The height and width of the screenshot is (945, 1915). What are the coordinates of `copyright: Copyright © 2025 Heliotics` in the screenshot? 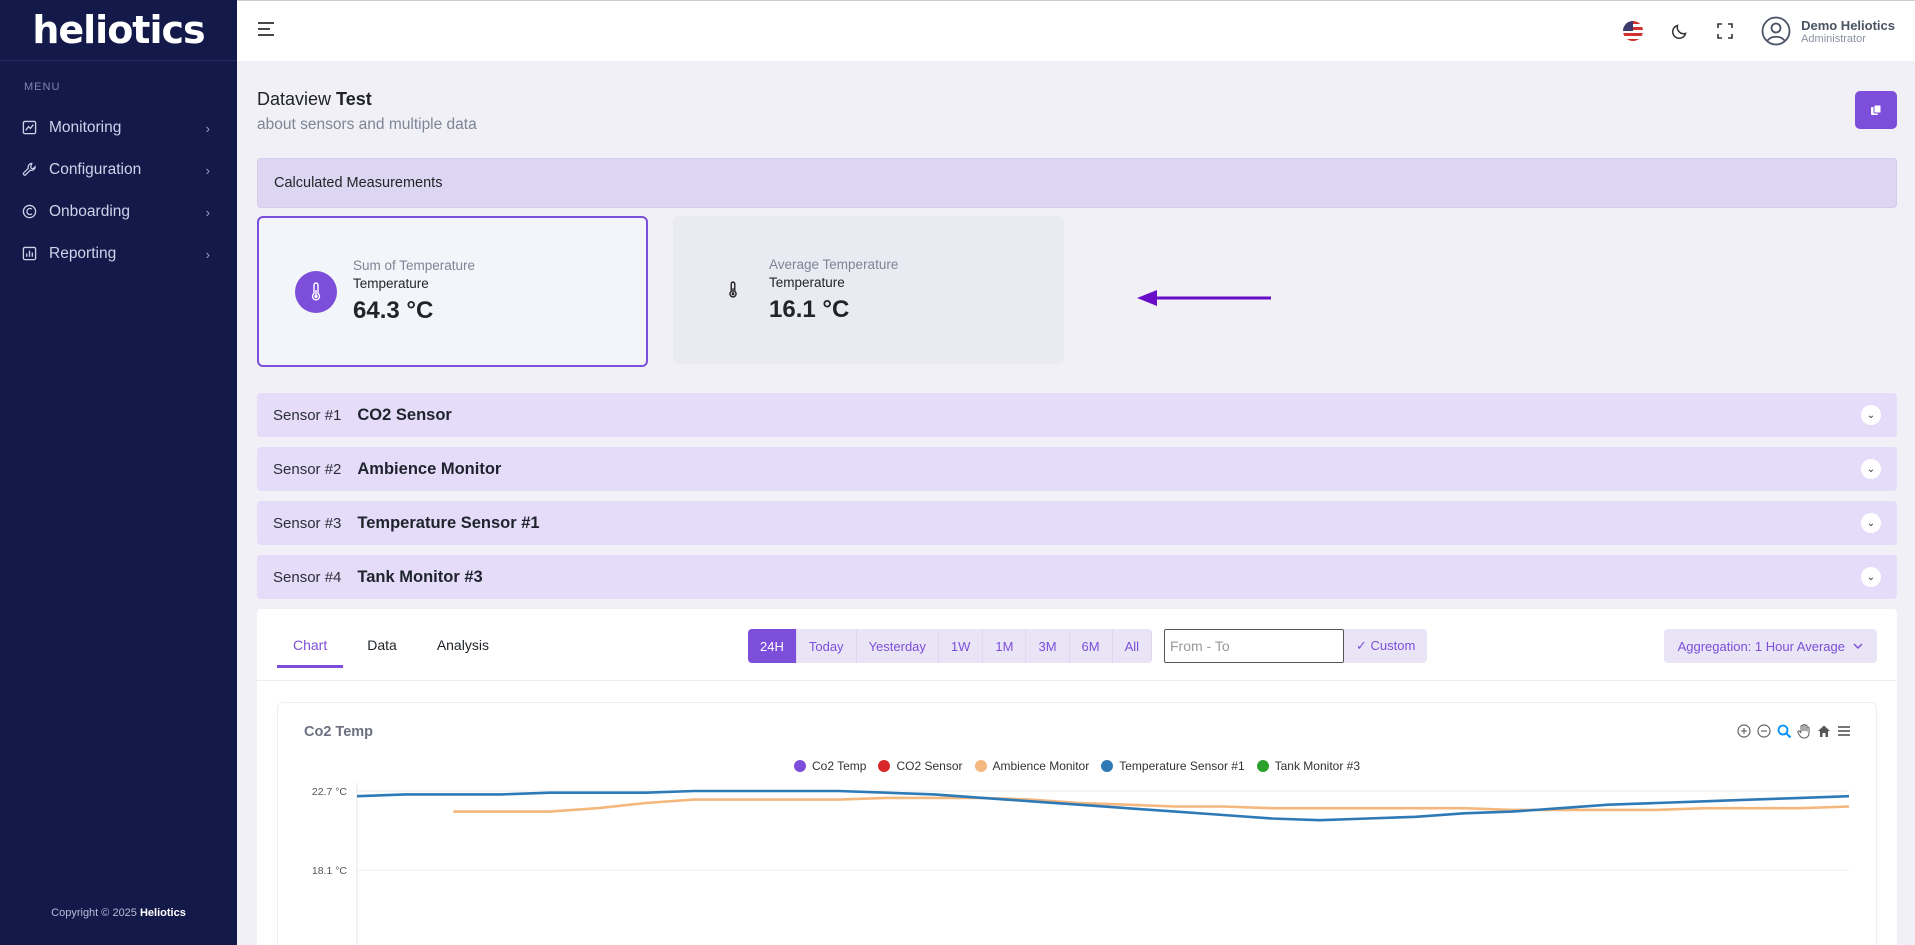 It's located at (118, 913).